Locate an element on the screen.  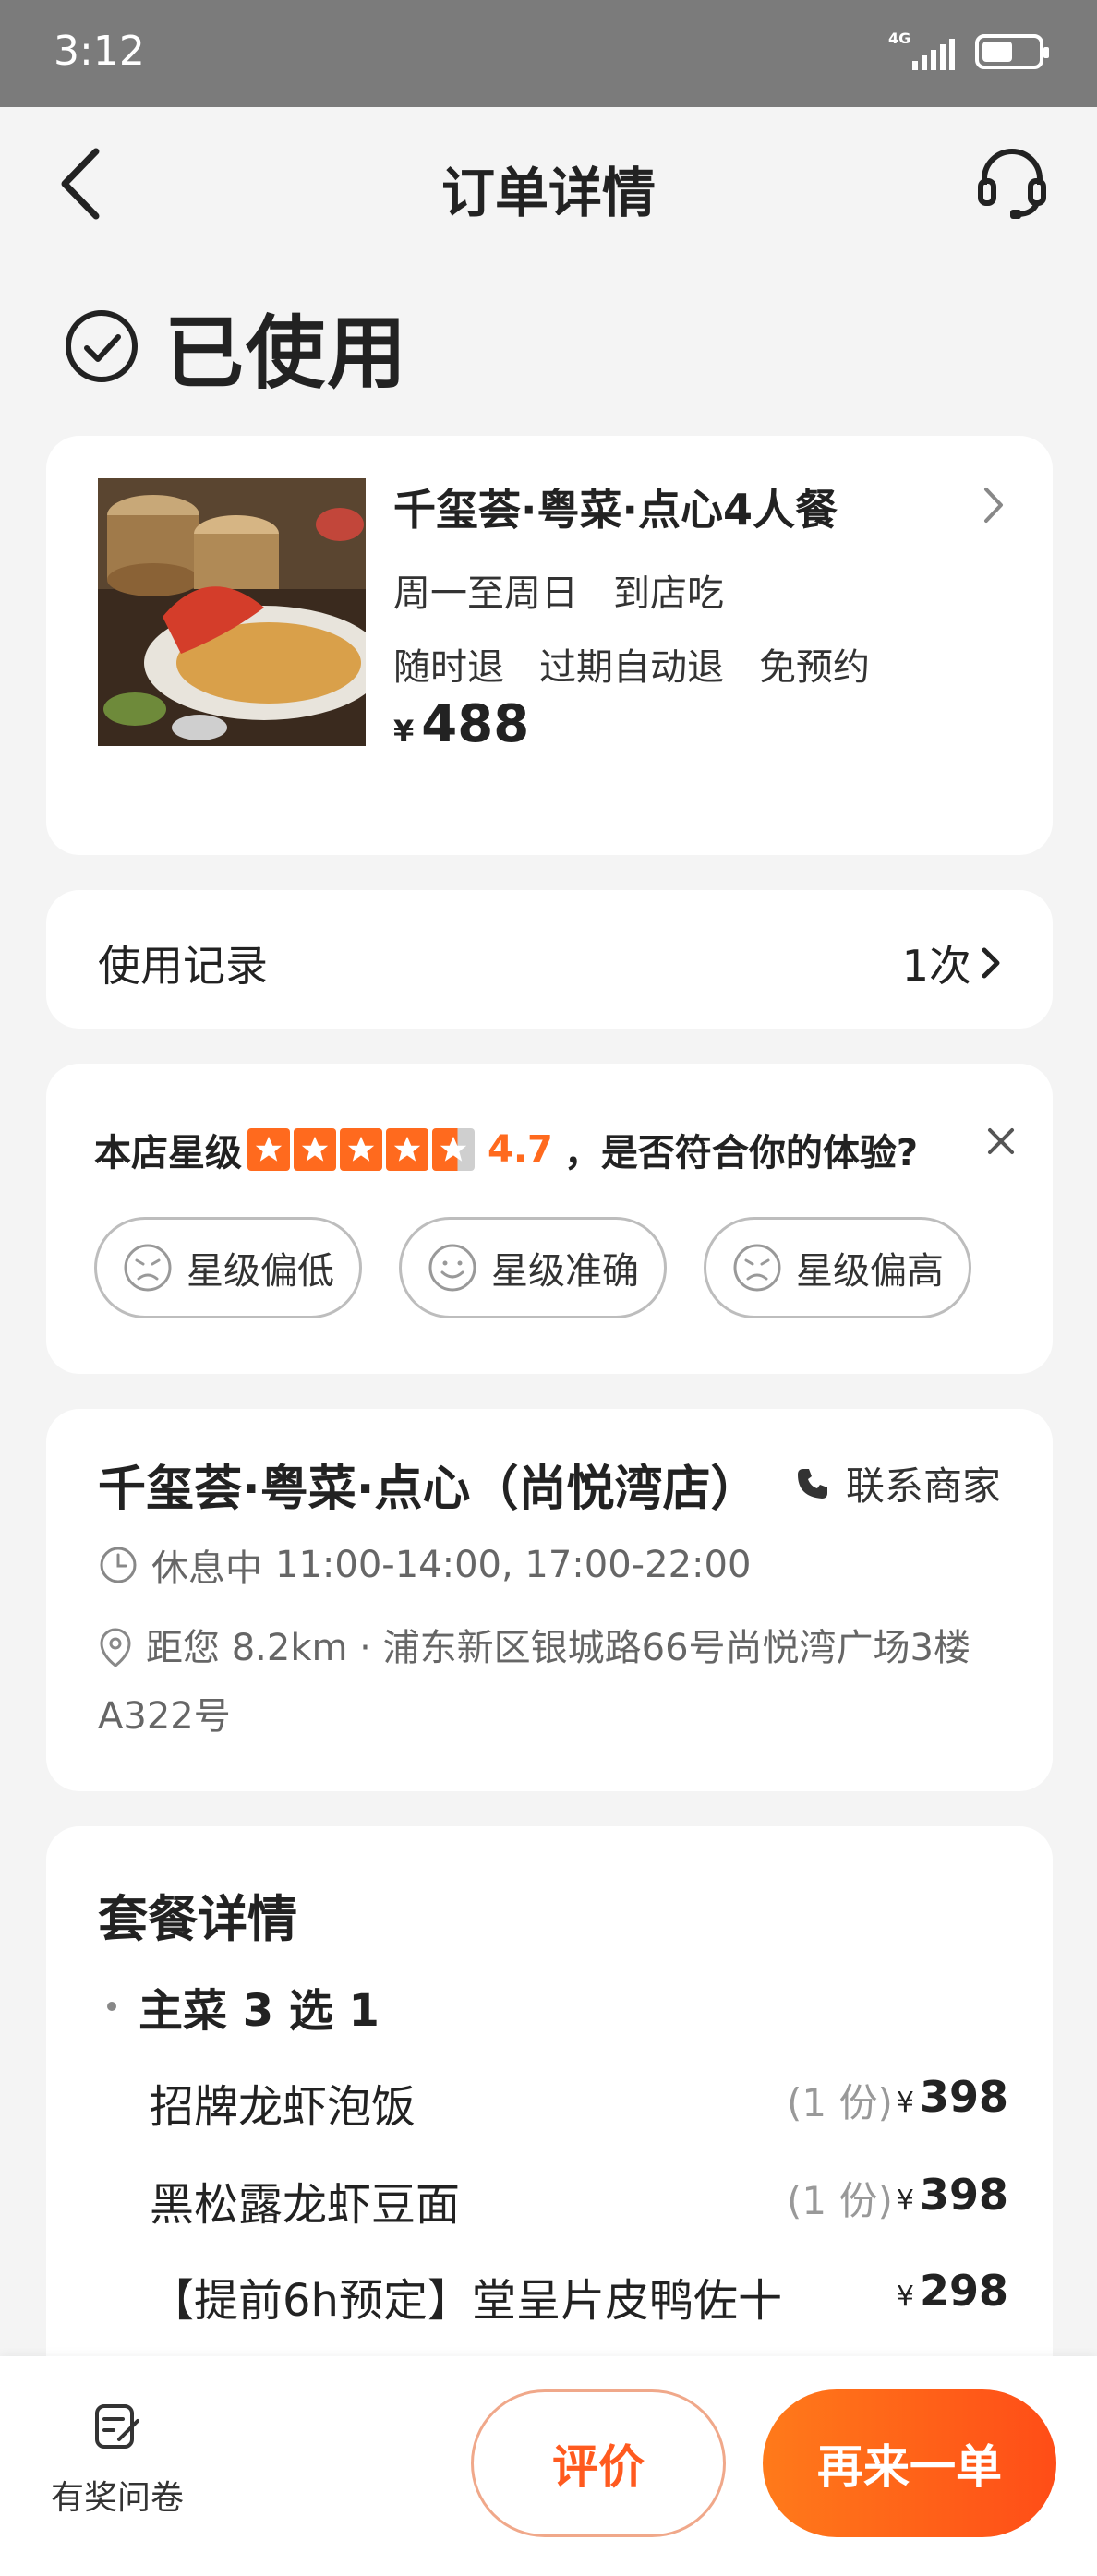
headset-icon is located at coordinates (1012, 183).